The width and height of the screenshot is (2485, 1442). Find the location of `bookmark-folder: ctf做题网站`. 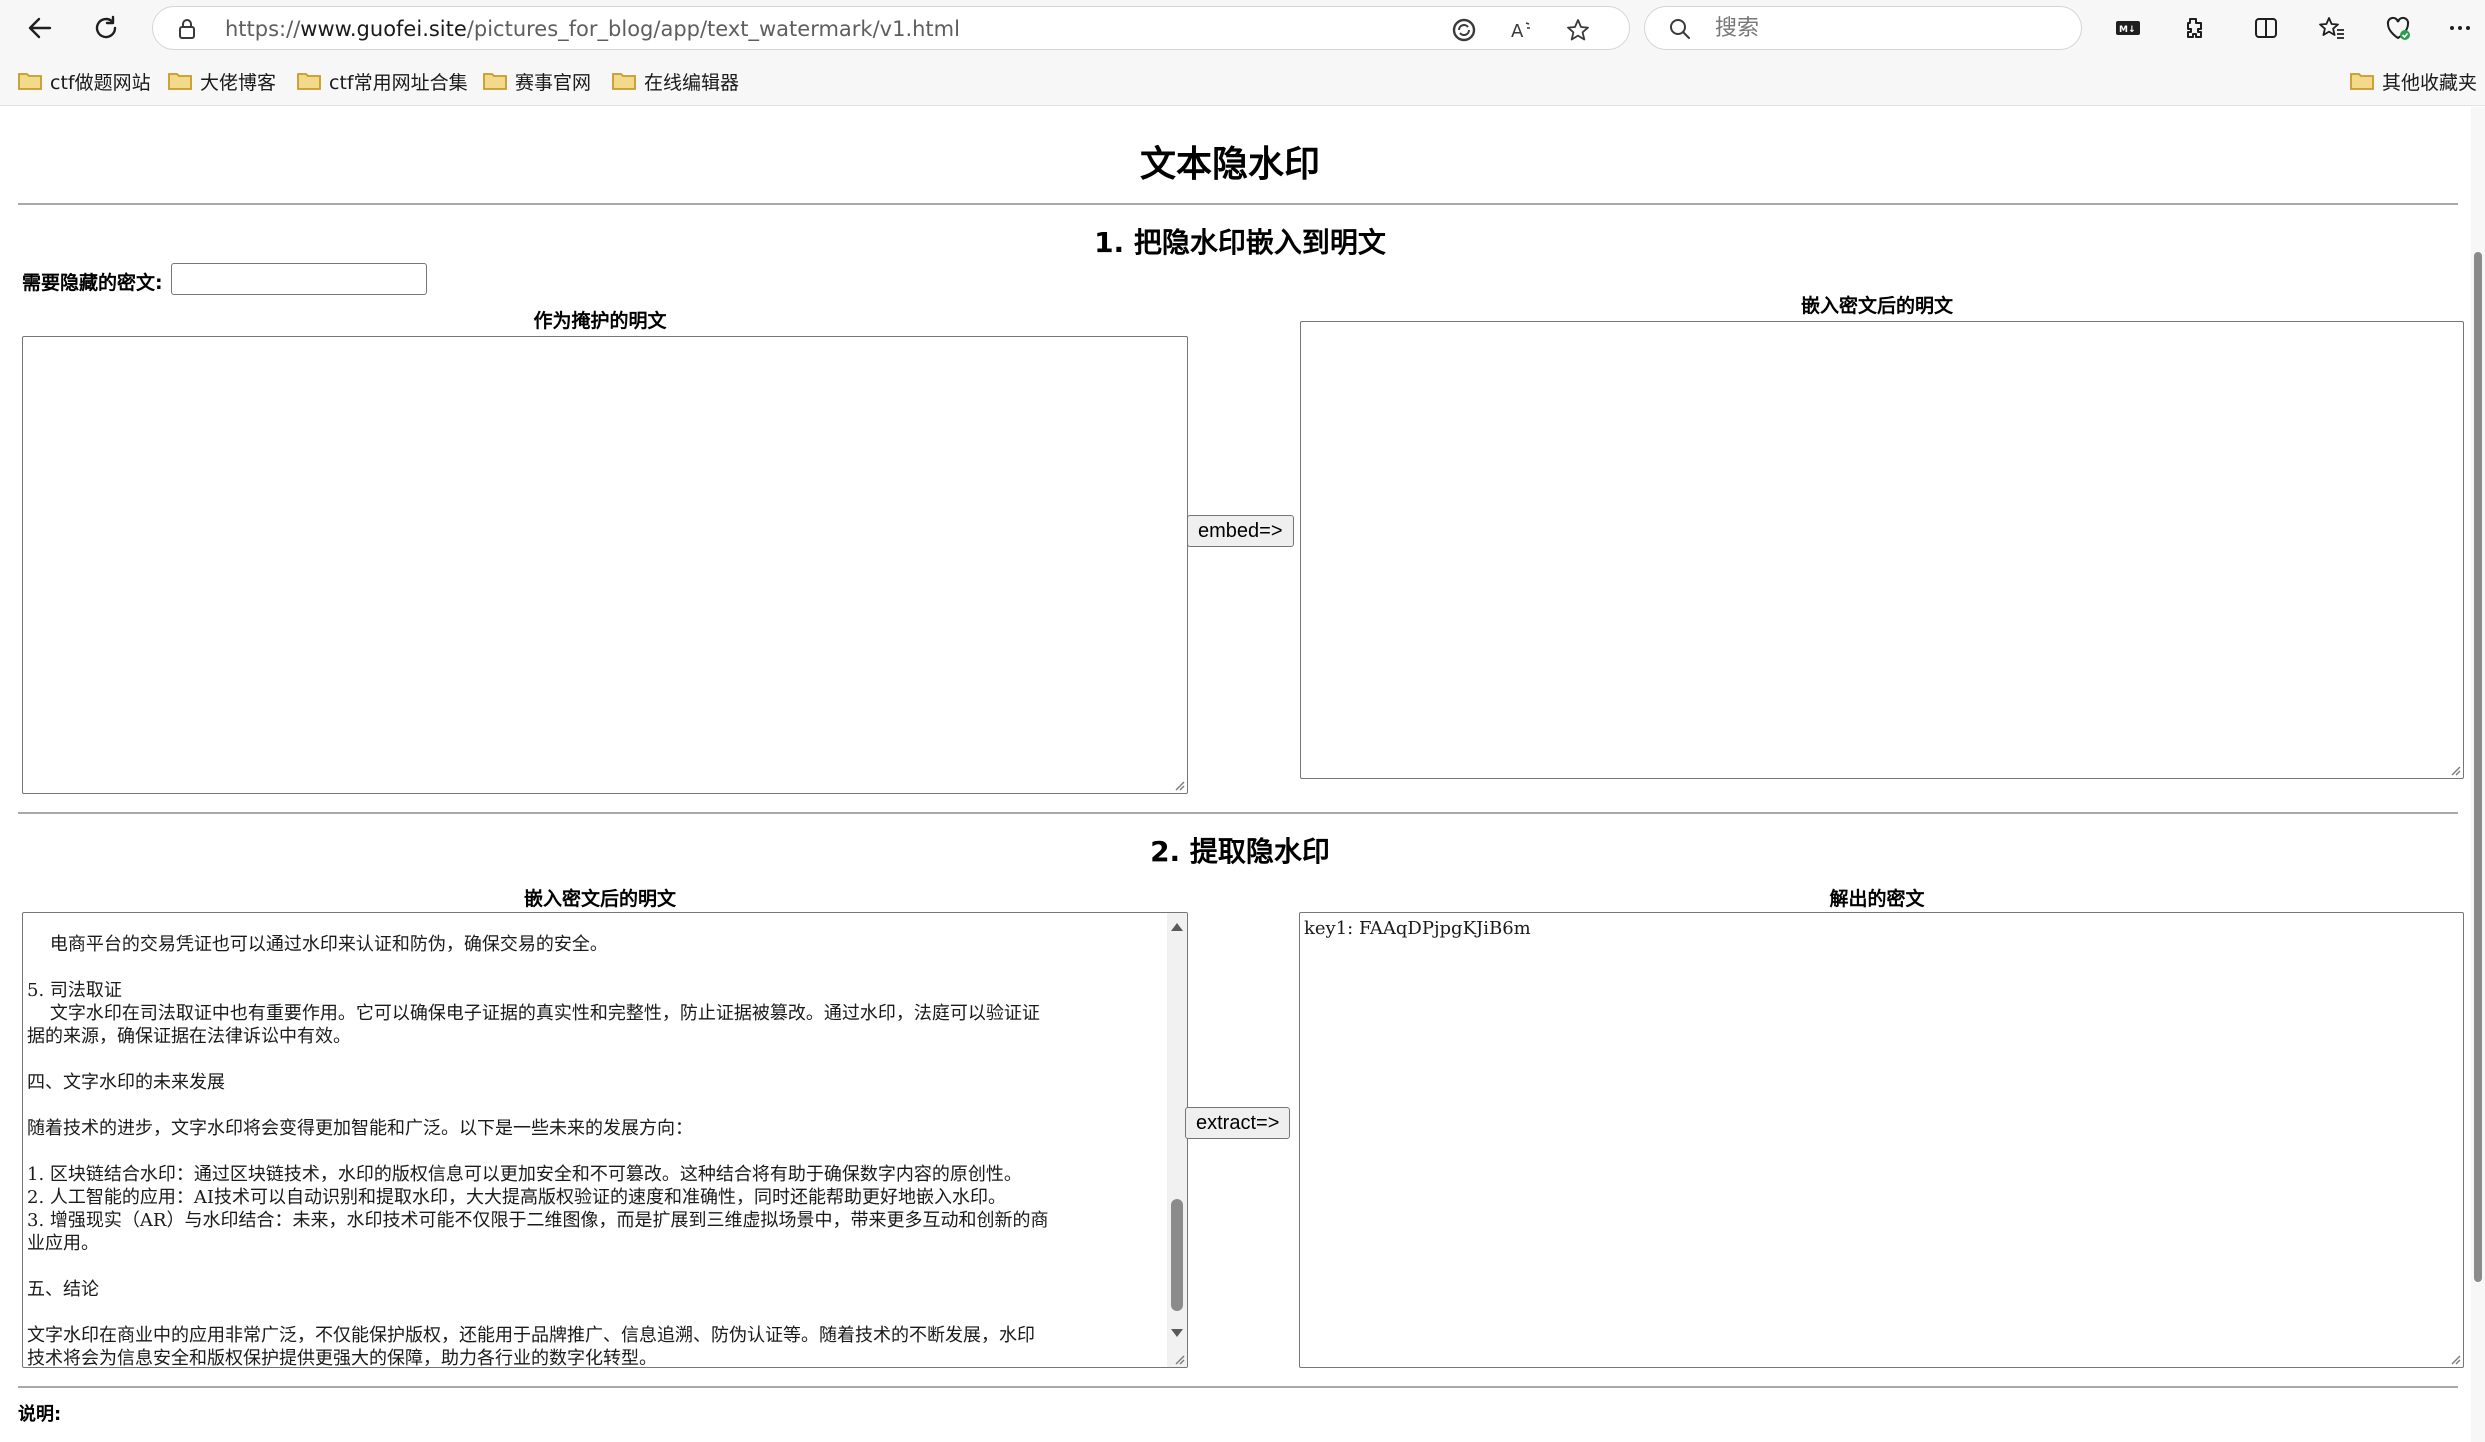

bookmark-folder: ctf做题网站 is located at coordinates (84, 81).